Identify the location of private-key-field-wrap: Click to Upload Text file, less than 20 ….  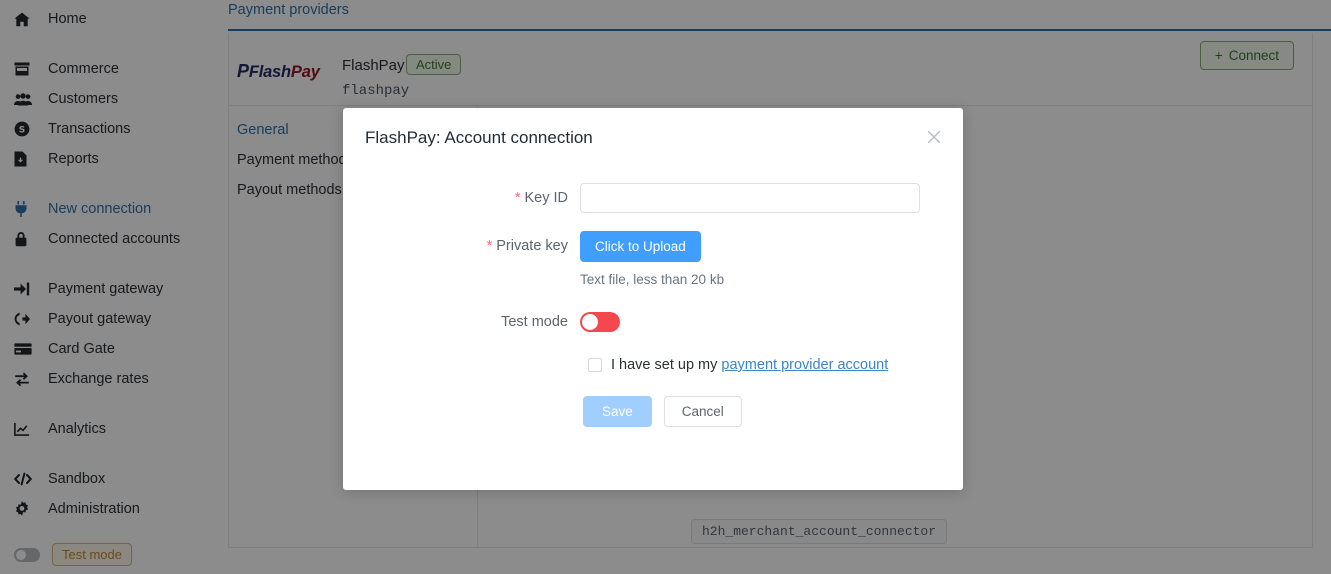
(771, 259).